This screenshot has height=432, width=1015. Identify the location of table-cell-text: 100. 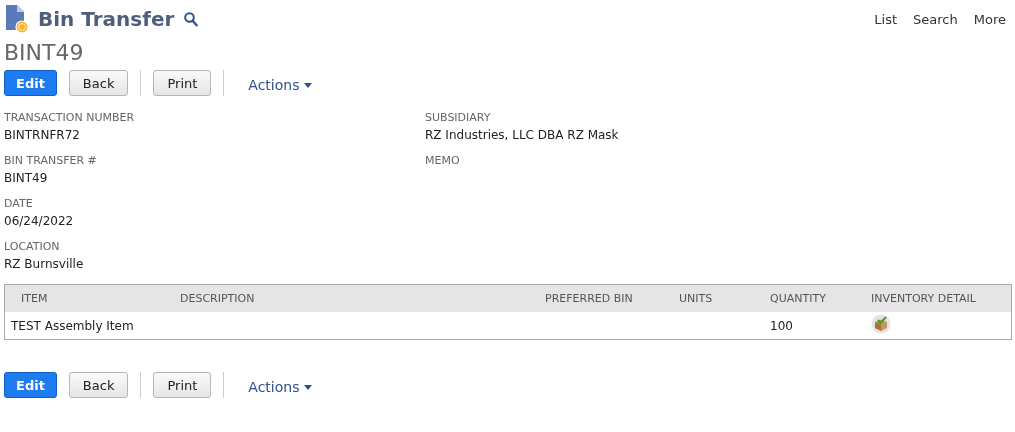
(782, 325).